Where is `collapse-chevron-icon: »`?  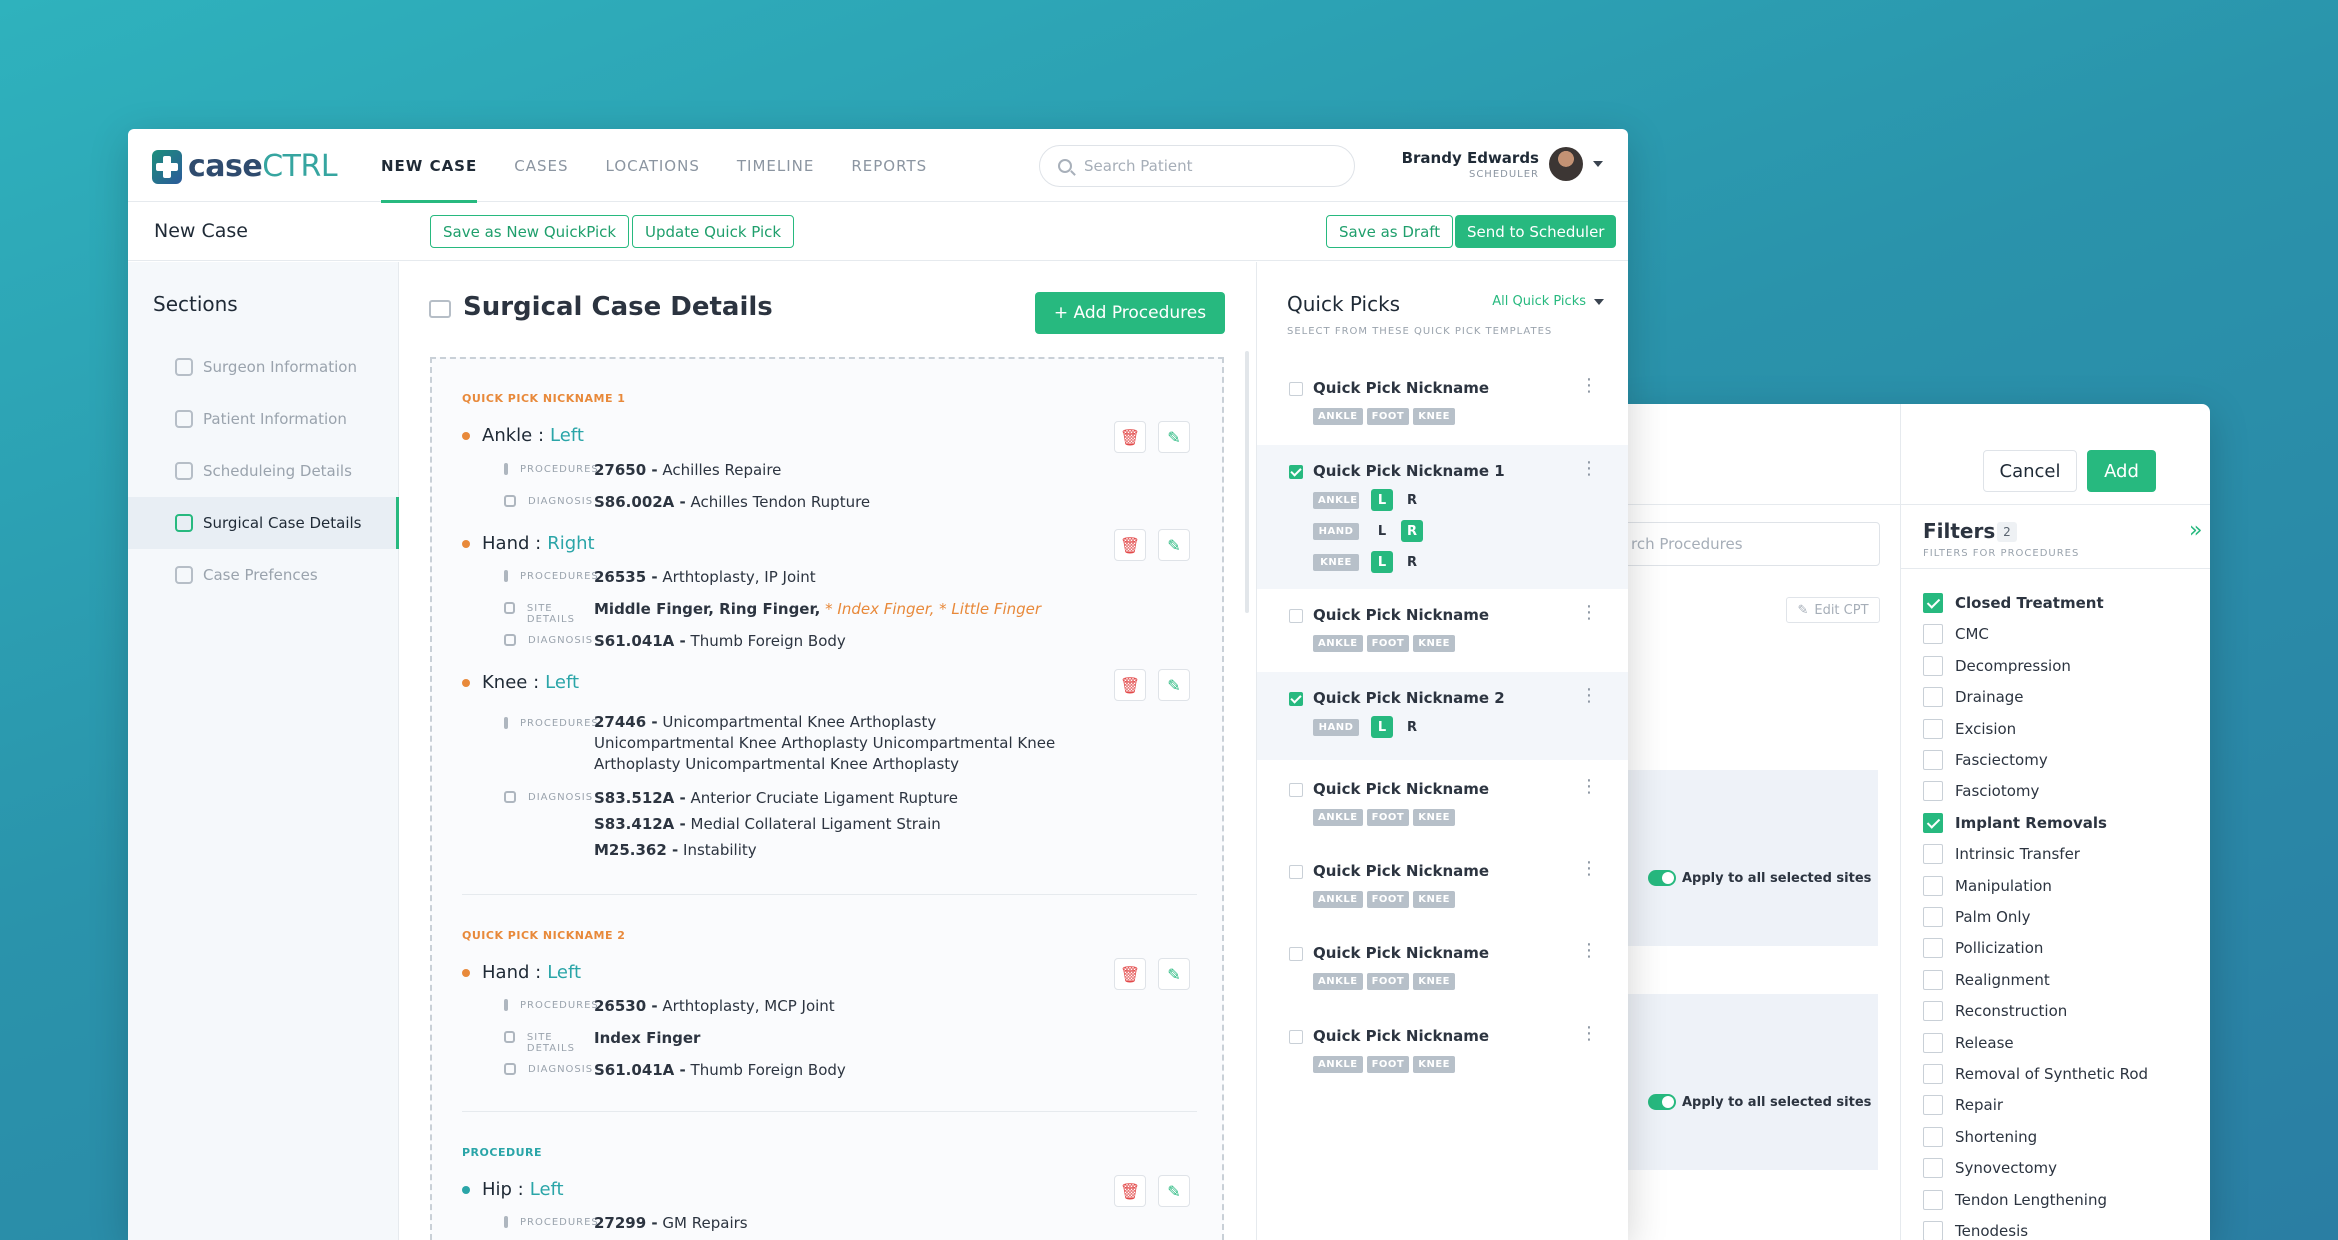 collapse-chevron-icon: » is located at coordinates (2195, 530).